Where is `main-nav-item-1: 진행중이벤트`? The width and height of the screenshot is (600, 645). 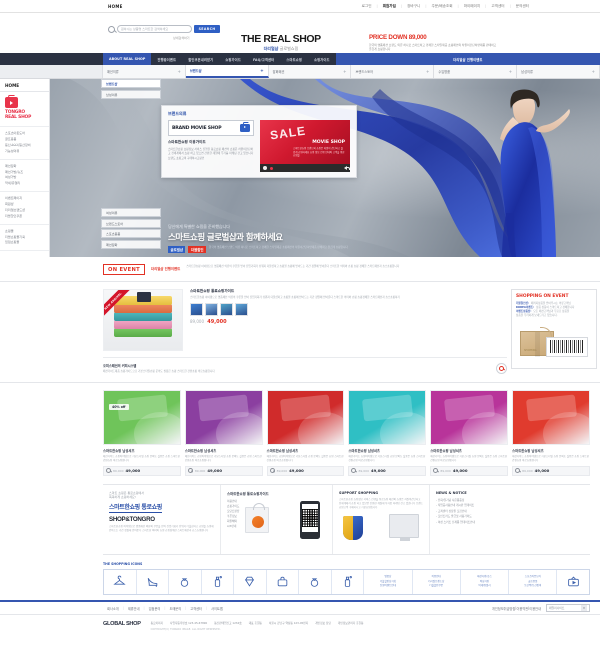 main-nav-item-1: 진행중이벤트 is located at coordinates (166, 59).